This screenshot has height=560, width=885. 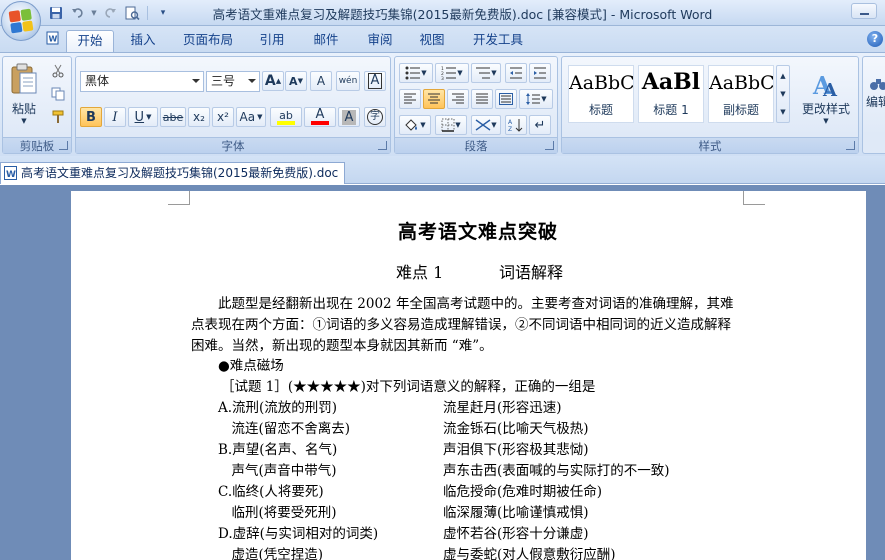 What do you see at coordinates (875, 39) in the screenshot?
I see `help-icon: ?` at bounding box center [875, 39].